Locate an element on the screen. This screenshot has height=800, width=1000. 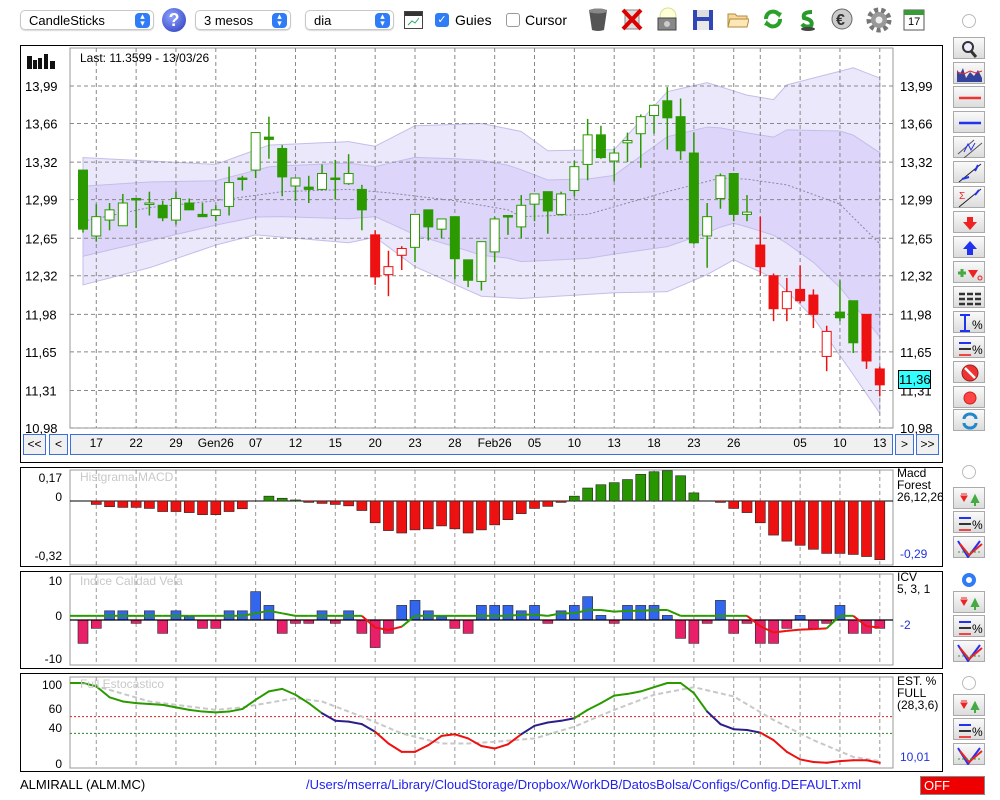
settings-button is located at coordinates (879, 20).